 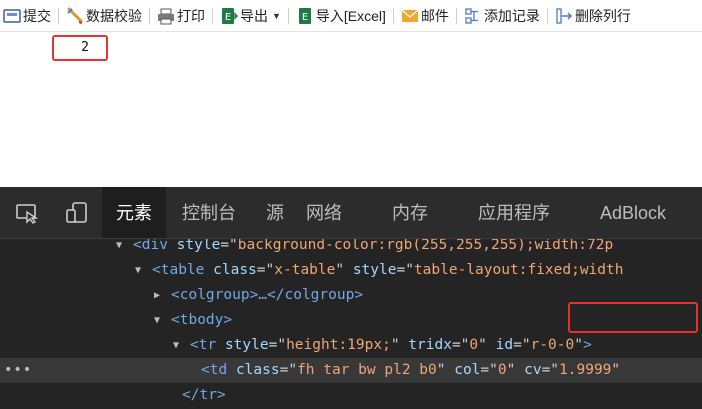 I want to click on mail-button: 邮件, so click(x=425, y=15).